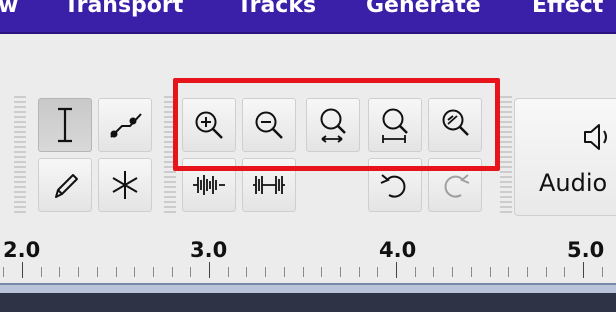 The image size is (616, 312). I want to click on redo-button, so click(455, 185).